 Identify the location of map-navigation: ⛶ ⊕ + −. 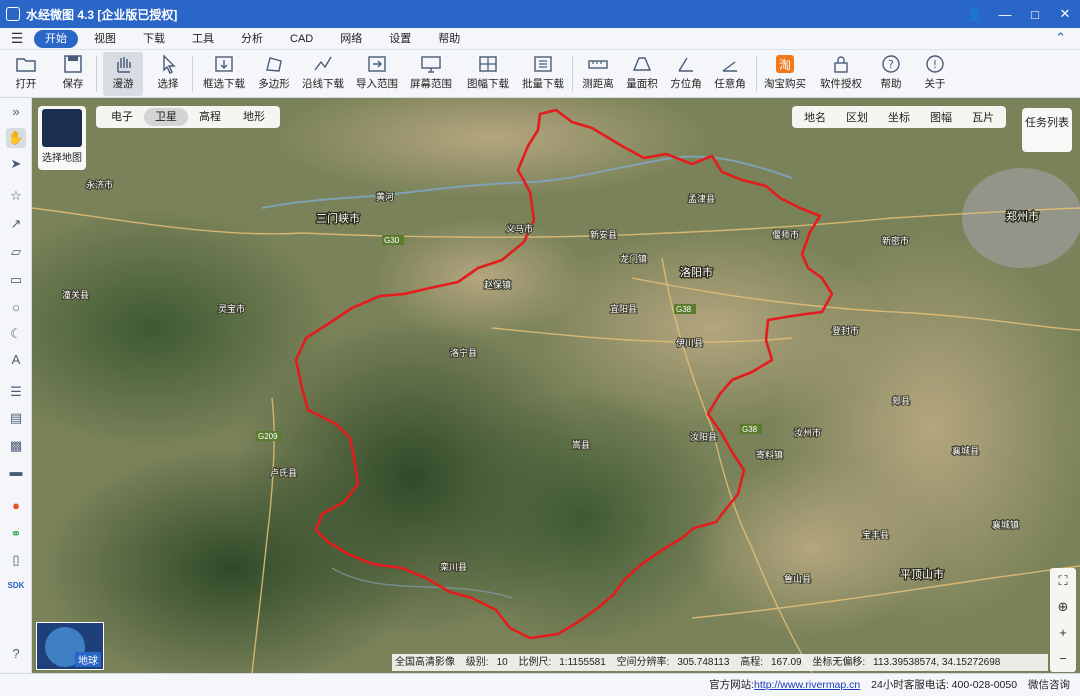
(1063, 620).